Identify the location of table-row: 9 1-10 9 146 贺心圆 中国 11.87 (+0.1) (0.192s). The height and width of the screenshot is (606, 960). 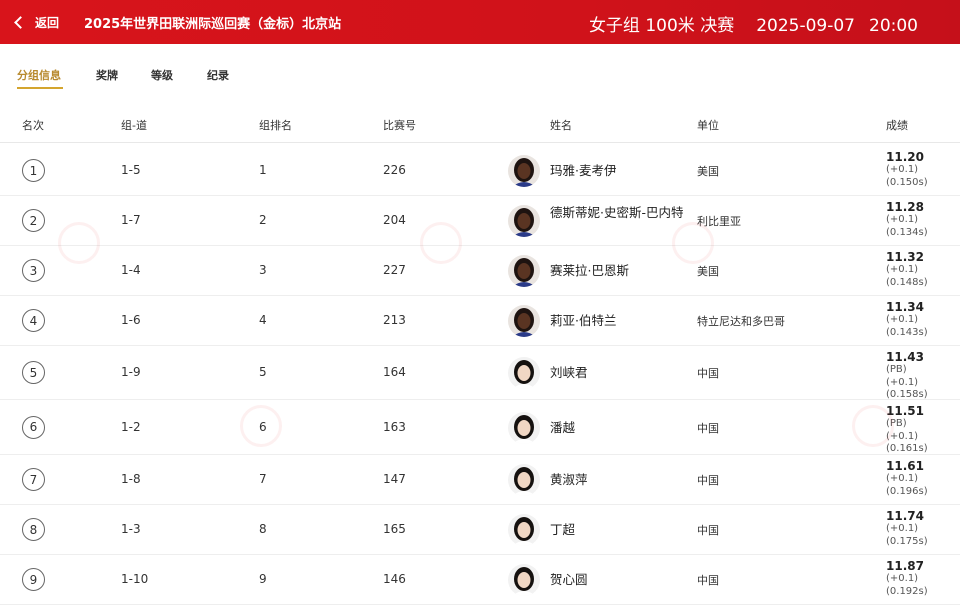
(480, 580).